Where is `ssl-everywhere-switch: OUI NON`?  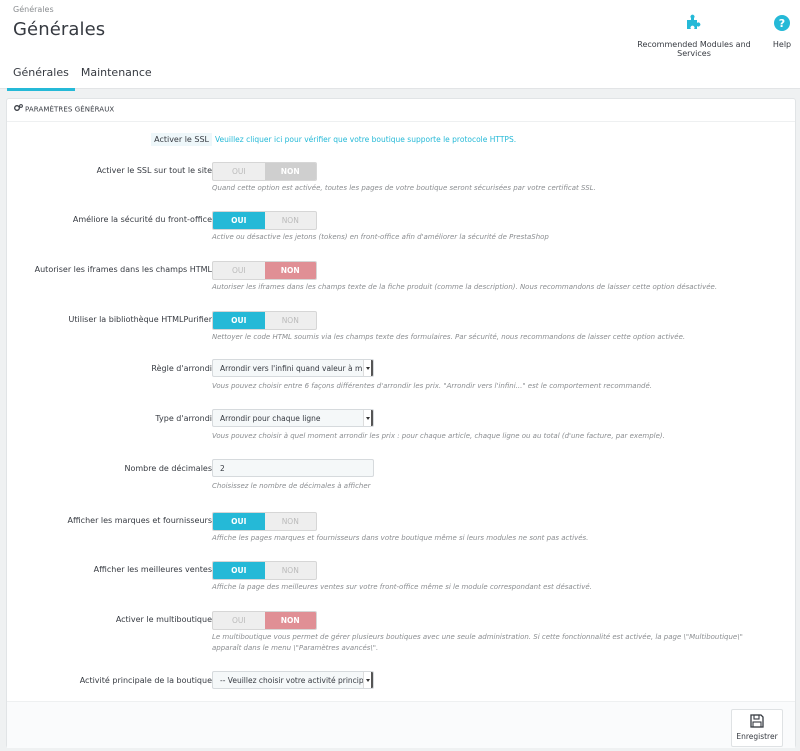 ssl-everywhere-switch: OUI NON is located at coordinates (264, 171).